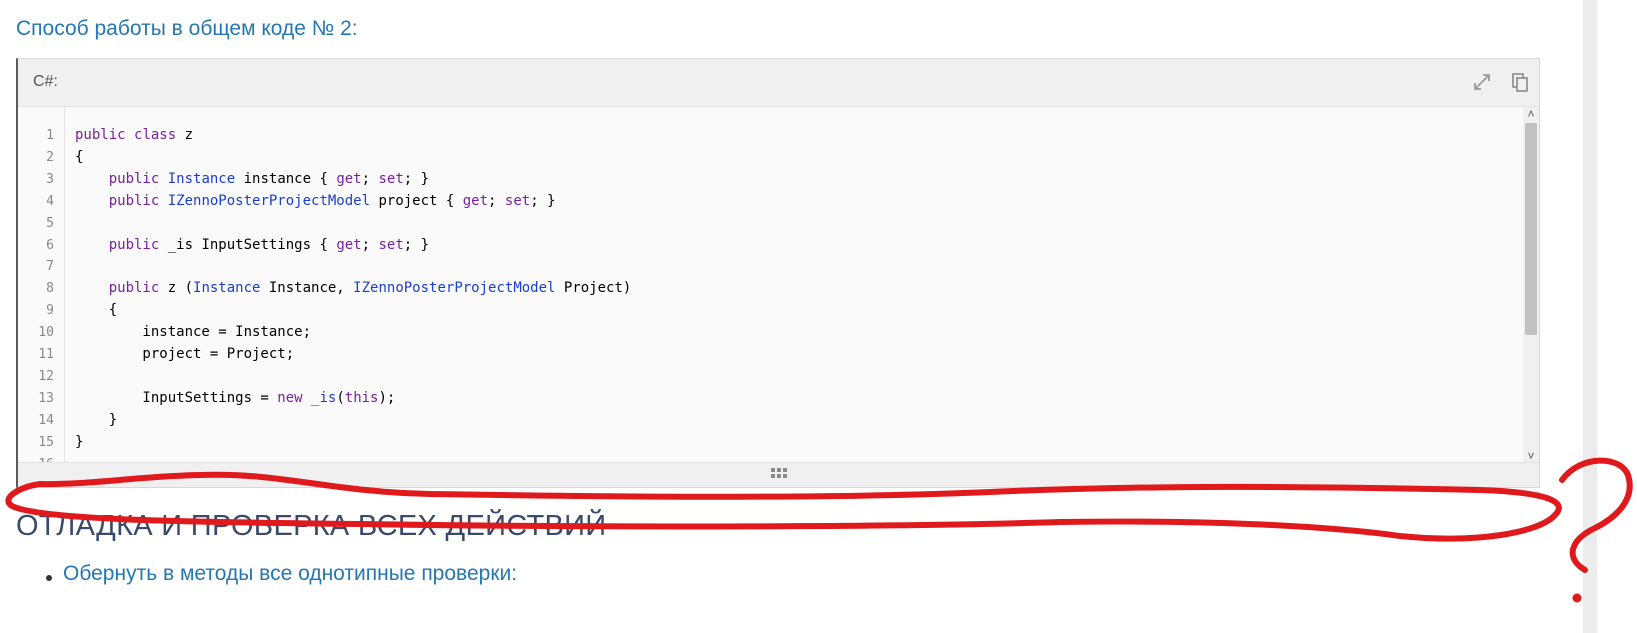 The image size is (1637, 633). What do you see at coordinates (185, 135) in the screenshot?
I see `code-token: z` at bounding box center [185, 135].